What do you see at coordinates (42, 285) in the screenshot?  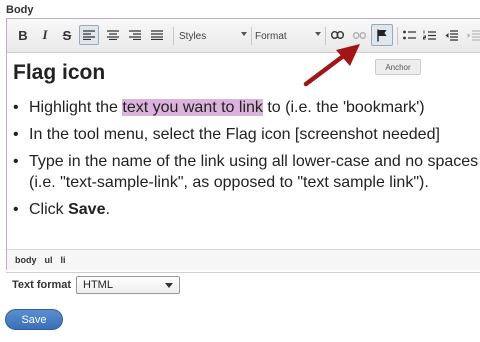 I see `text-format-label: Text format` at bounding box center [42, 285].